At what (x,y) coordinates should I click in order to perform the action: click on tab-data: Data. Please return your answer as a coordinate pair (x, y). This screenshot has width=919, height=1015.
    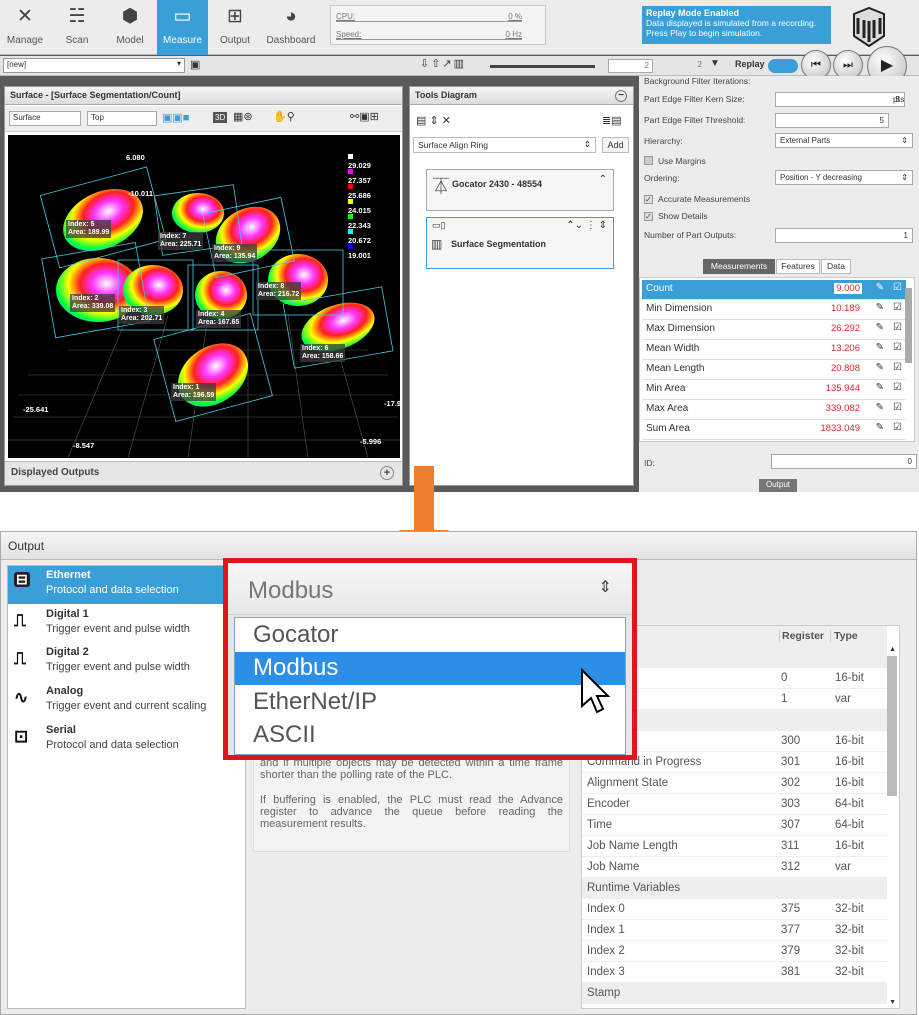
    Looking at the image, I should click on (836, 266).